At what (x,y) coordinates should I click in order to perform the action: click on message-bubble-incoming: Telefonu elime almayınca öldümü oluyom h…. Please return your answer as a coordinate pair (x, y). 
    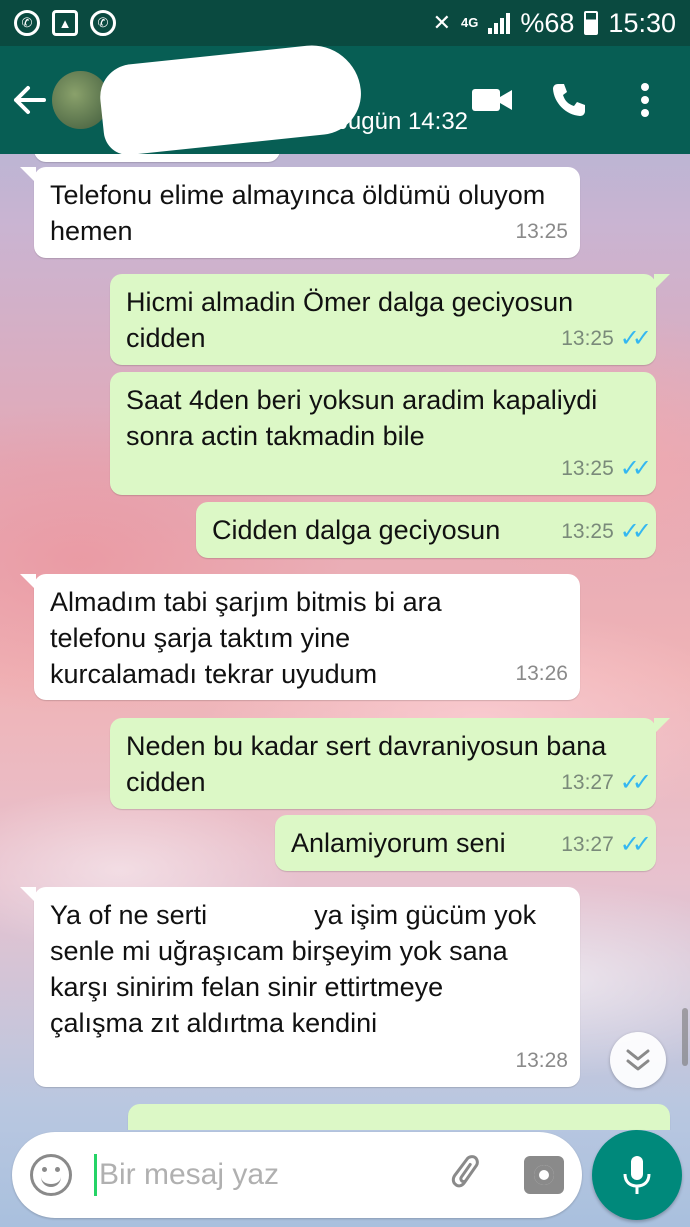
    Looking at the image, I should click on (300, 212).